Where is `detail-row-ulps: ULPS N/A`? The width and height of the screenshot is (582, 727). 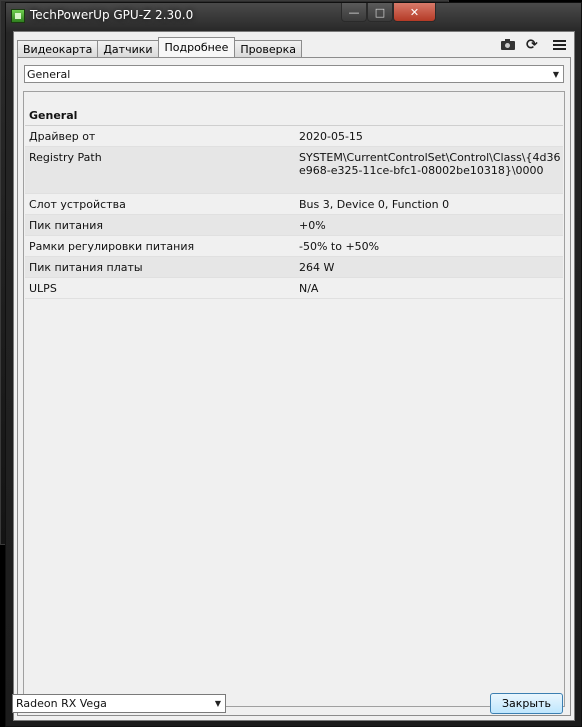 detail-row-ulps: ULPS N/A is located at coordinates (294, 288).